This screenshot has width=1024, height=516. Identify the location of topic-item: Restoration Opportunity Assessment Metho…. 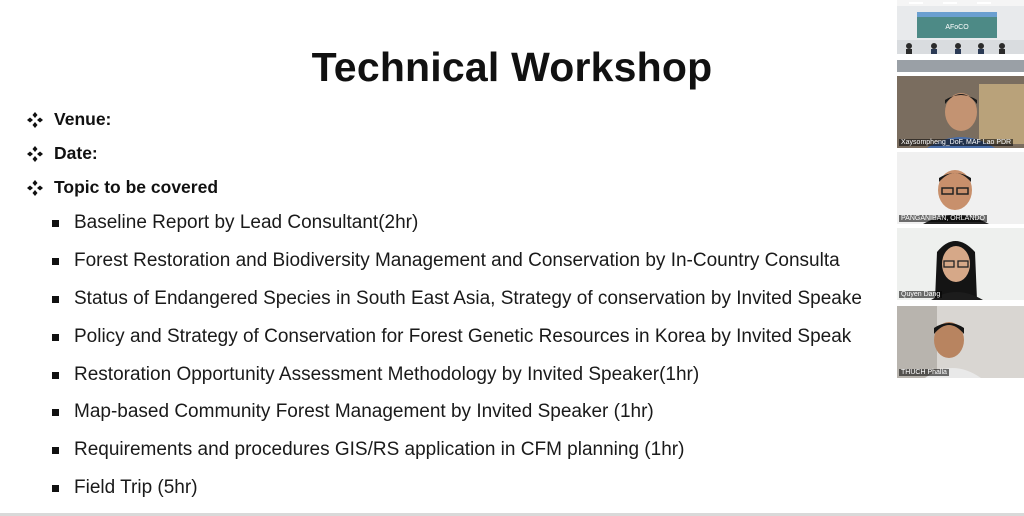
(375, 375).